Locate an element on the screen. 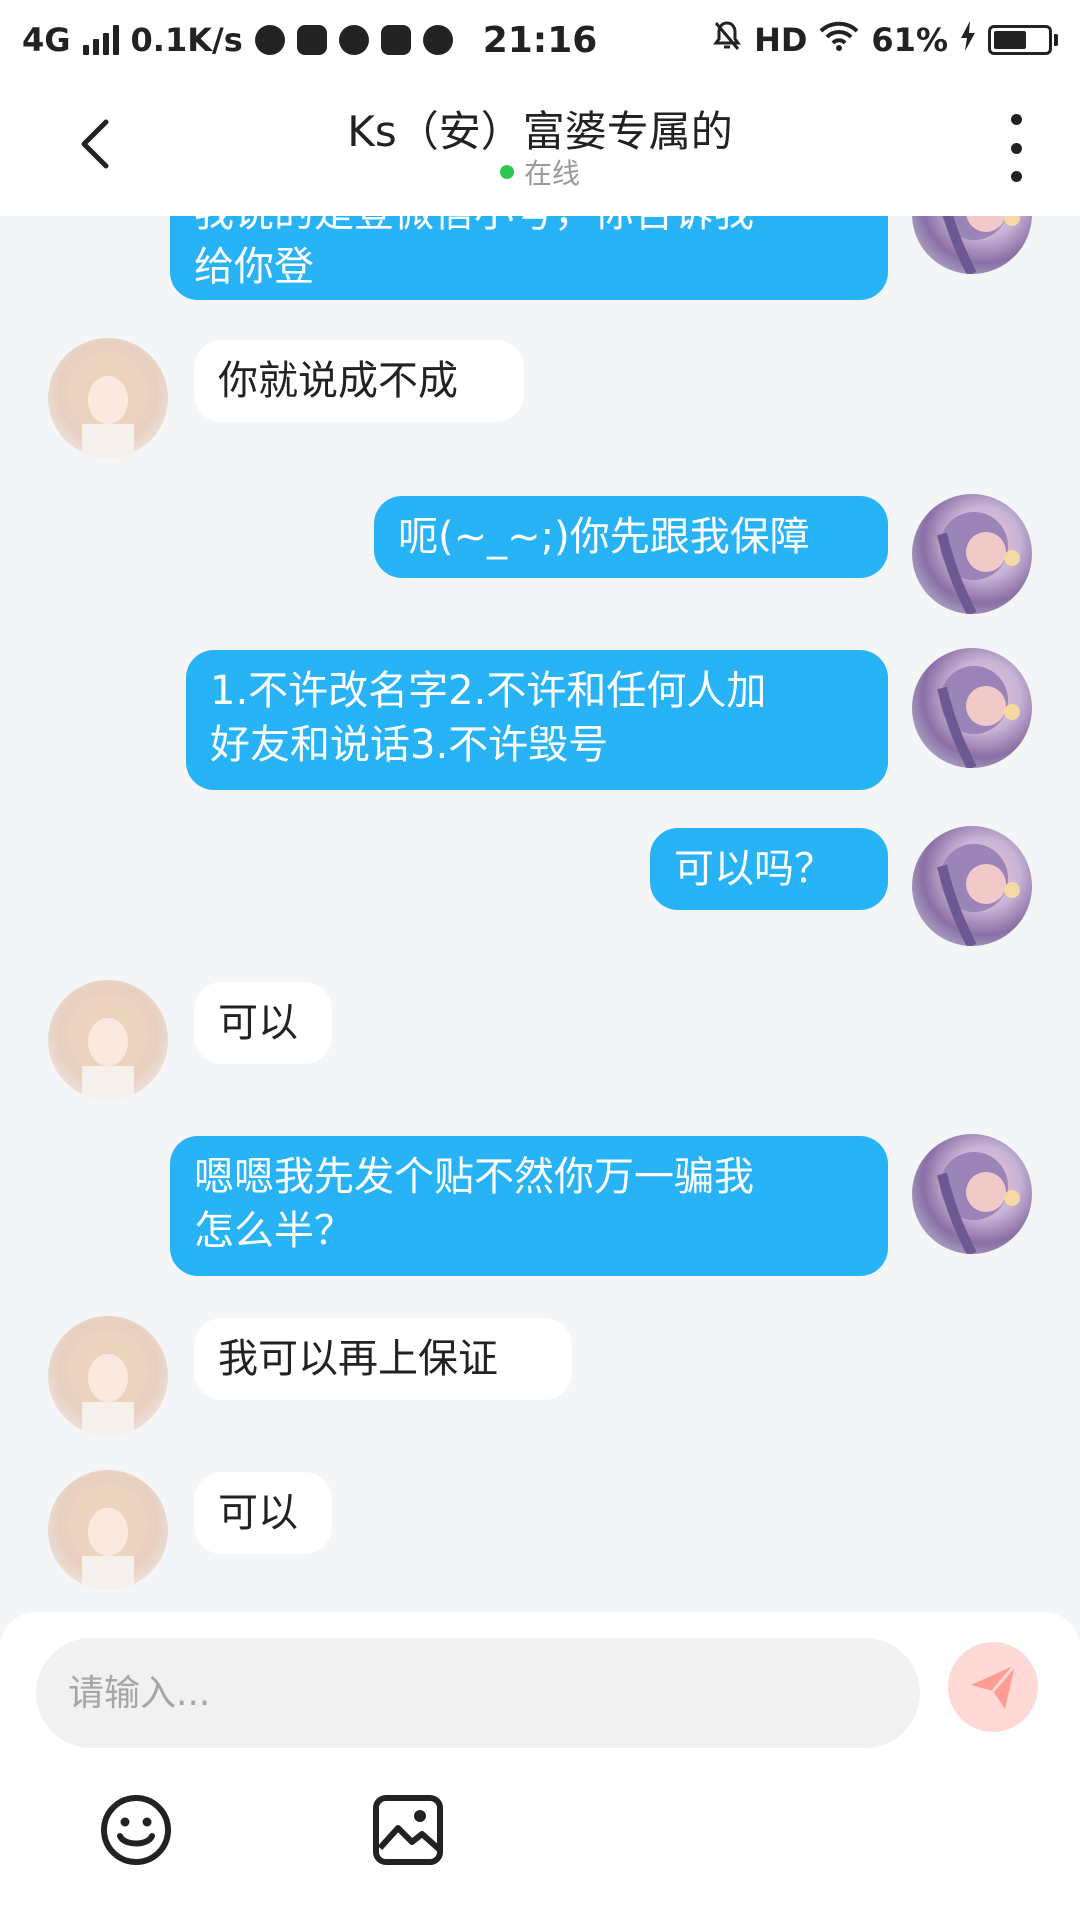 The width and height of the screenshot is (1080, 1920). chat-header: Ks（安）富婆专属的 在线 is located at coordinates (540, 148).